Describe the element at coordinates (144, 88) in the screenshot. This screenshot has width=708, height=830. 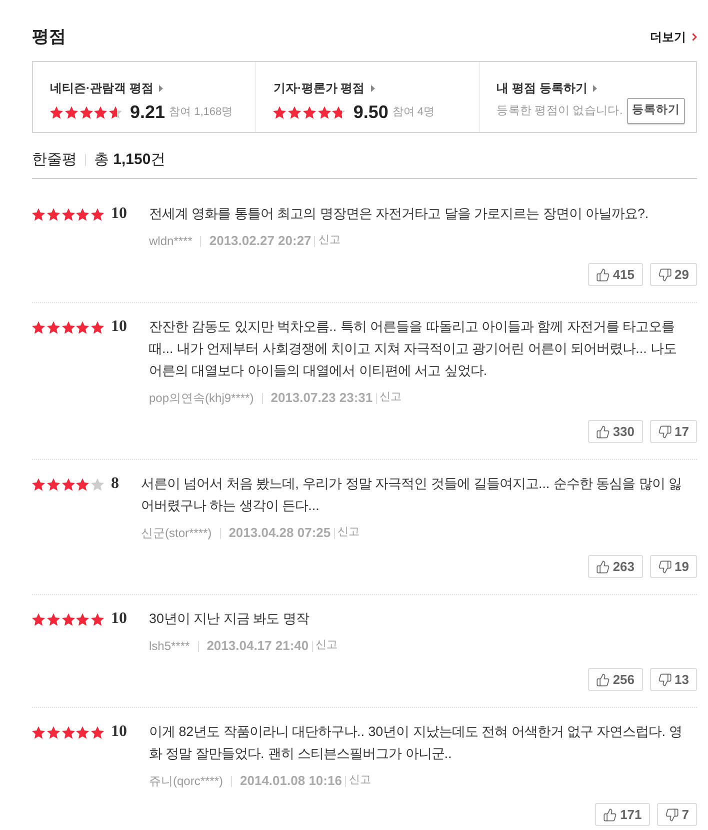
I see `rating-link: 네티즌·관람객 평점` at that location.